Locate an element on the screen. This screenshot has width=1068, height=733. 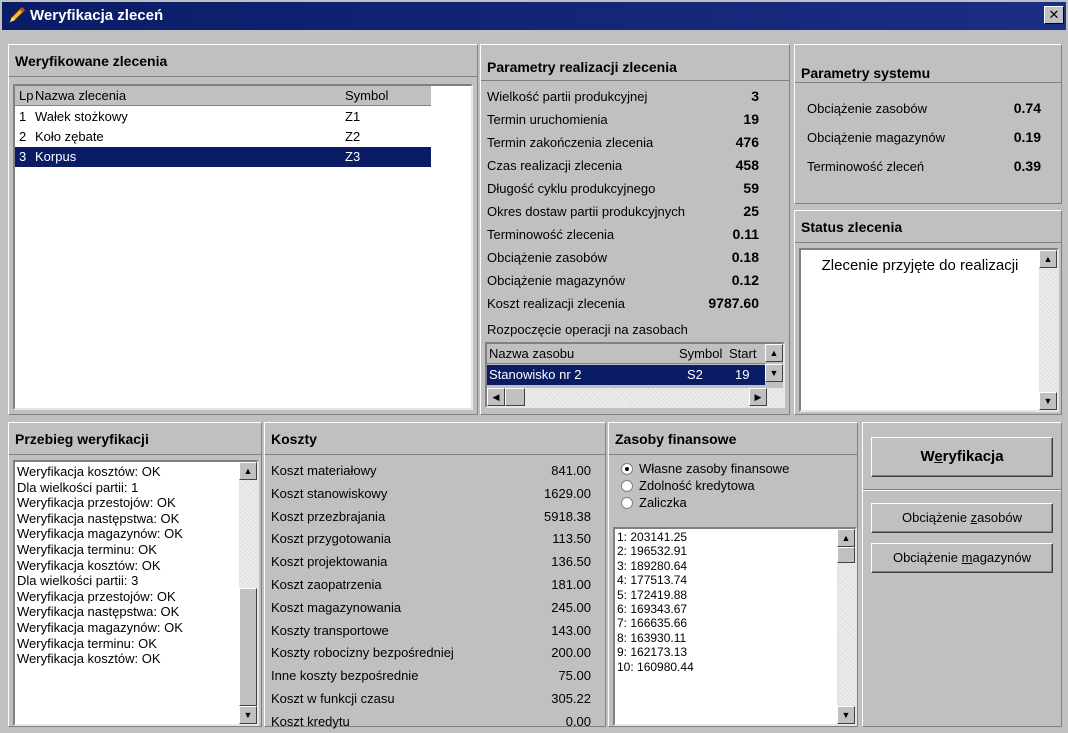
cost-row: Koszty robocizny bezpośredniej 200.00 is located at coordinates (435, 653).